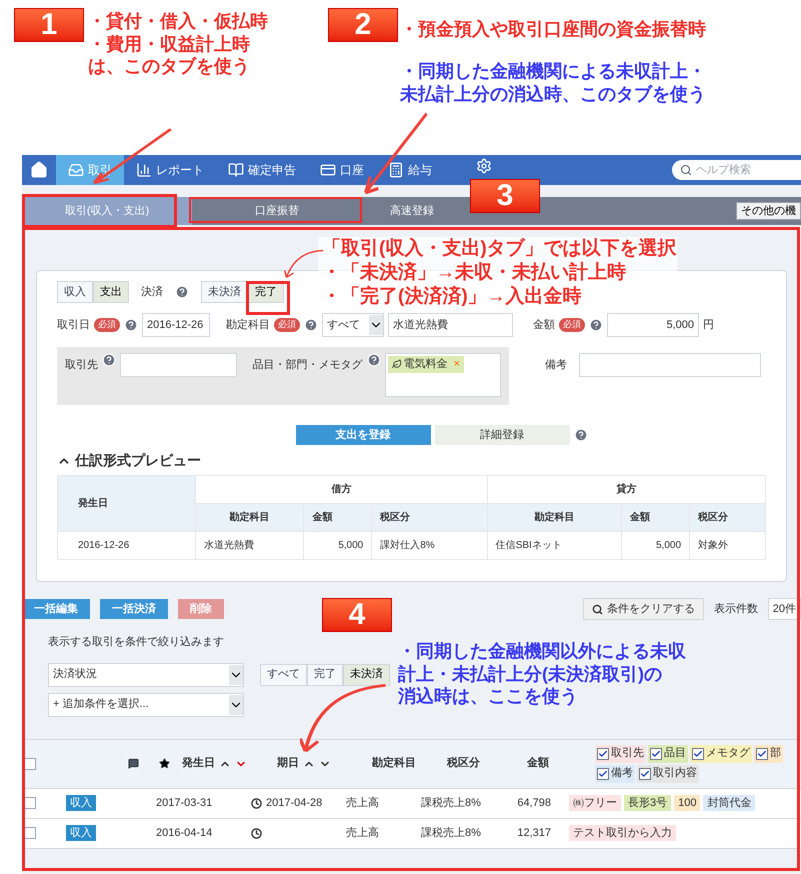 Image resolution: width=801 pixels, height=874 pixels. Describe the element at coordinates (450, 325) in the screenshot. I see `account-field: 水道光熱費` at that location.